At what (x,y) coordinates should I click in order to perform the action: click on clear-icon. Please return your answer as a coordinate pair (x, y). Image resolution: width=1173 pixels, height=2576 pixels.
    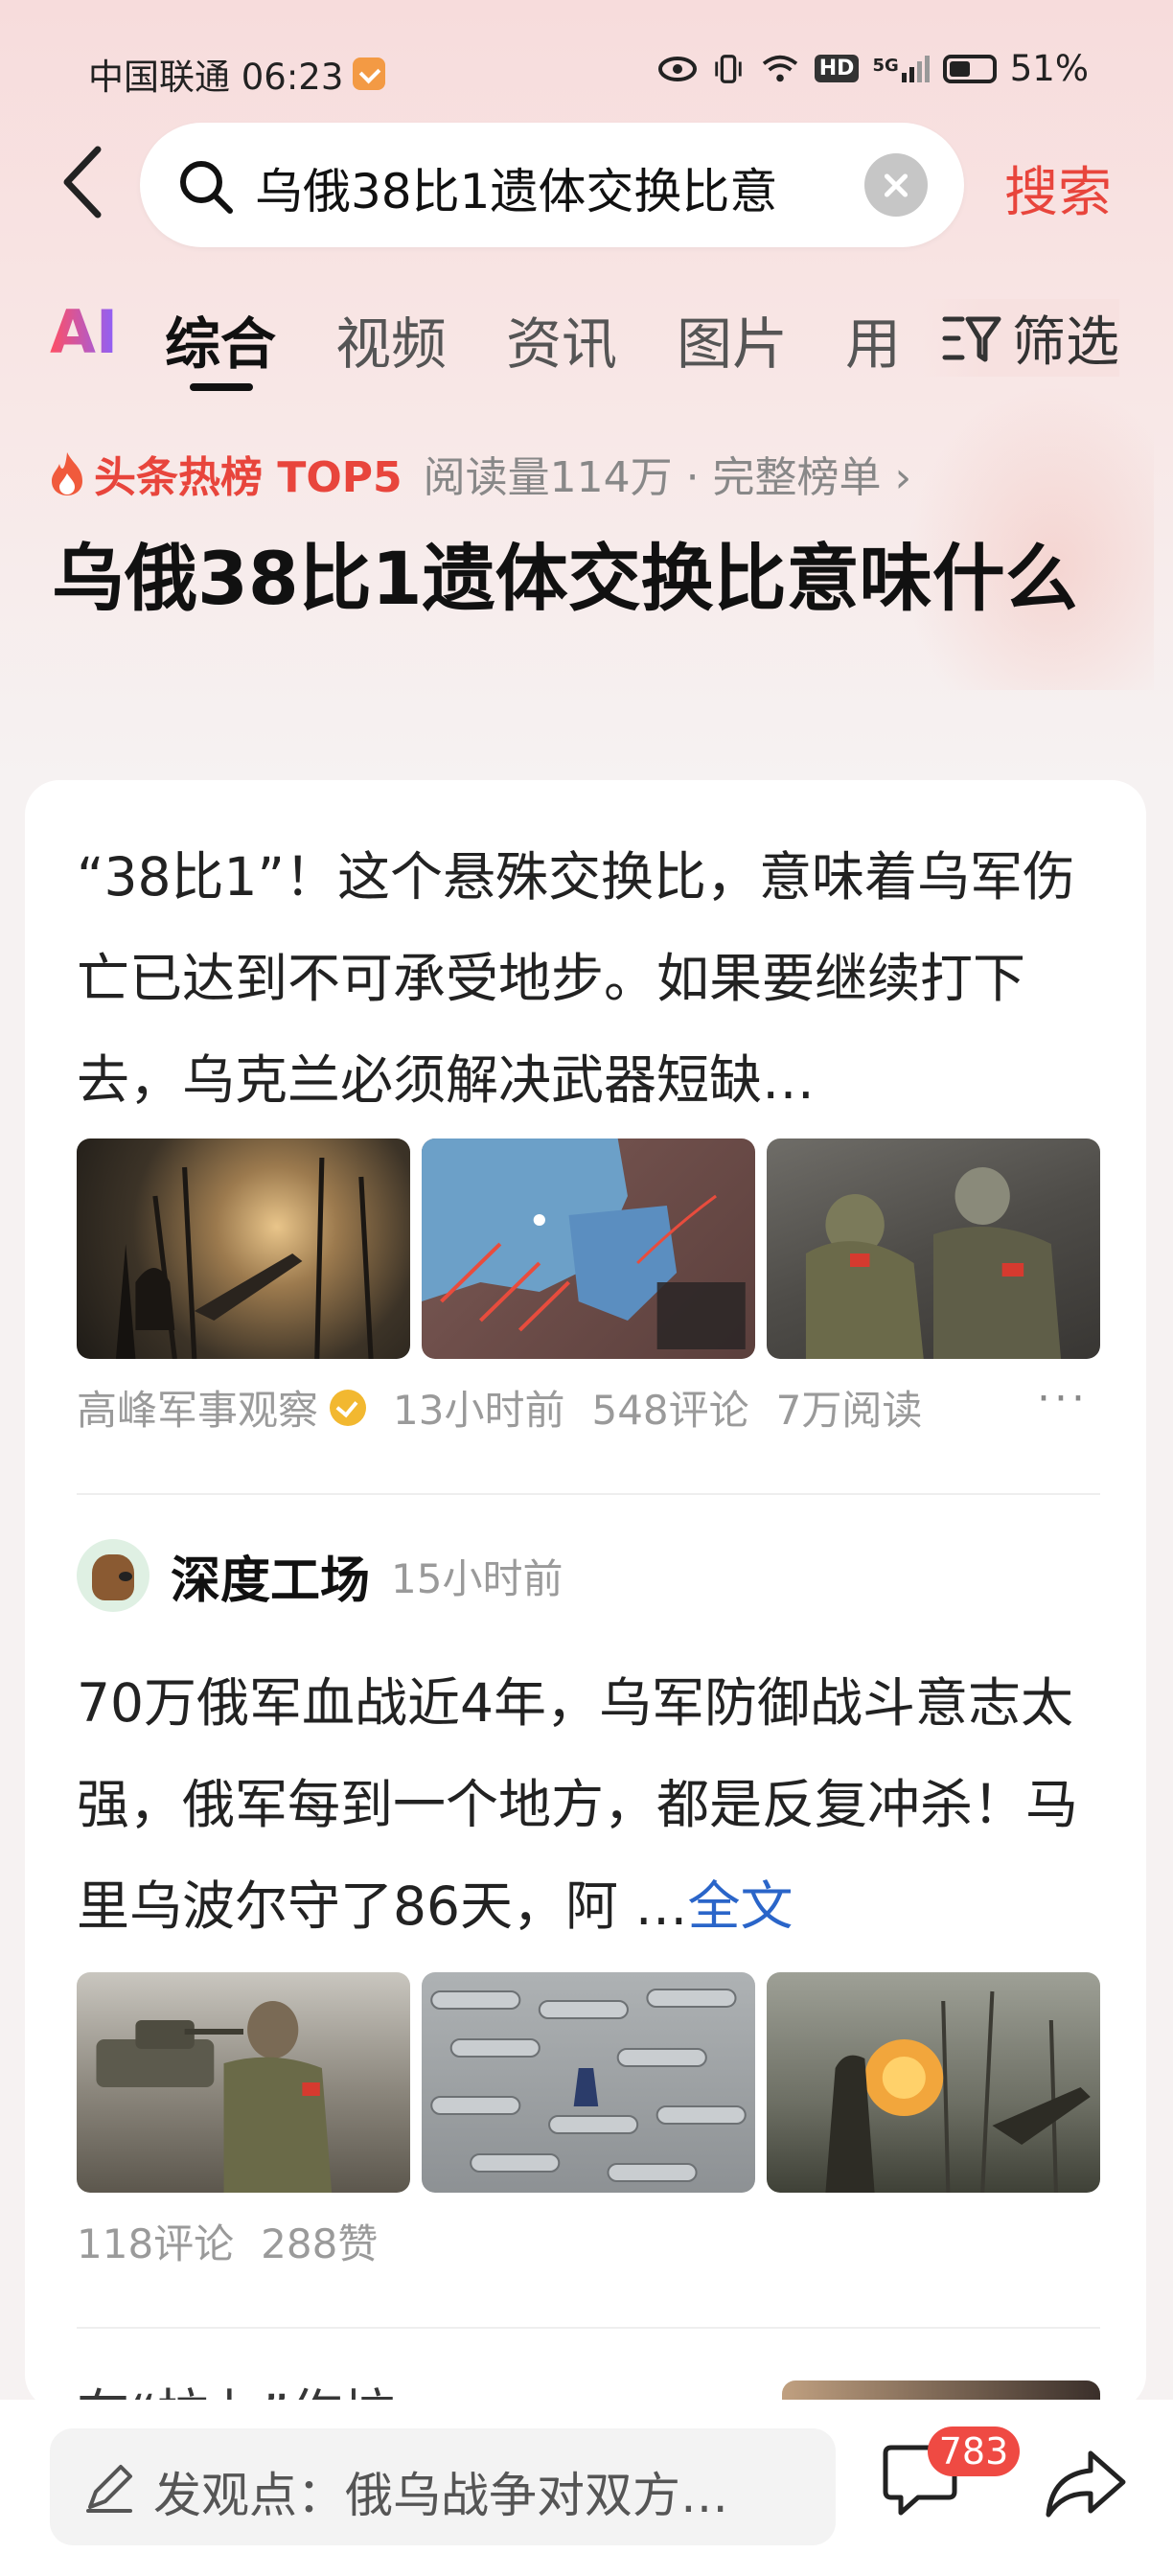
    Looking at the image, I should click on (896, 185).